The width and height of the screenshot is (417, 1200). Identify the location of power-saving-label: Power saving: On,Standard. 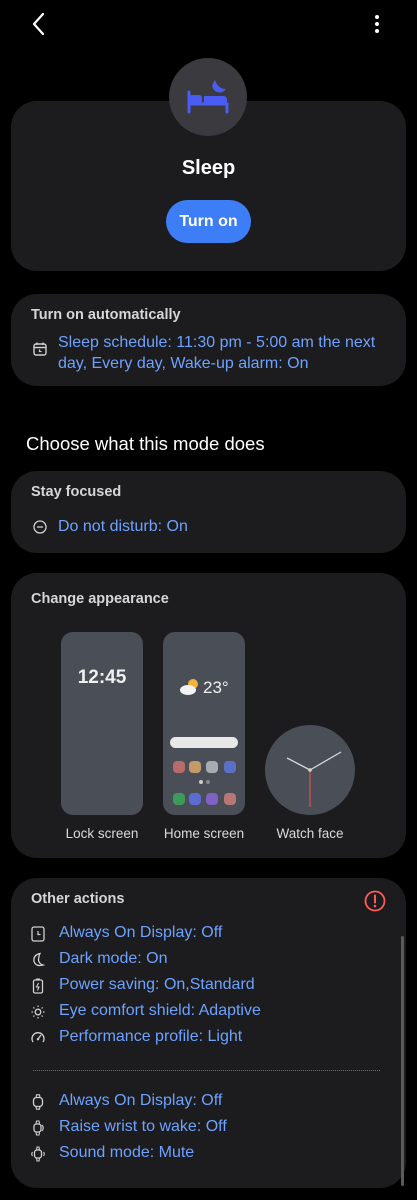
(157, 984).